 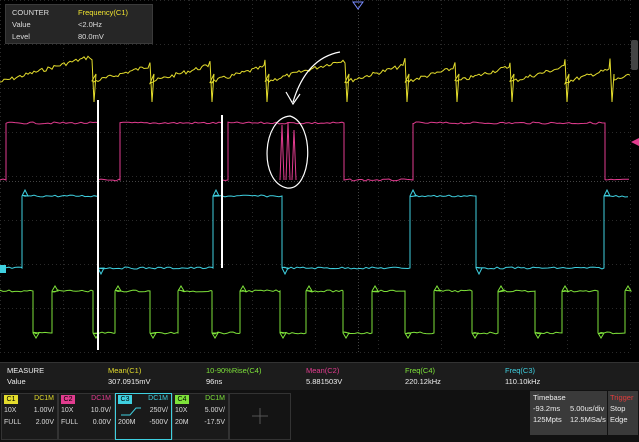 I want to click on c1-offset: 2.00V, so click(x=44, y=422).